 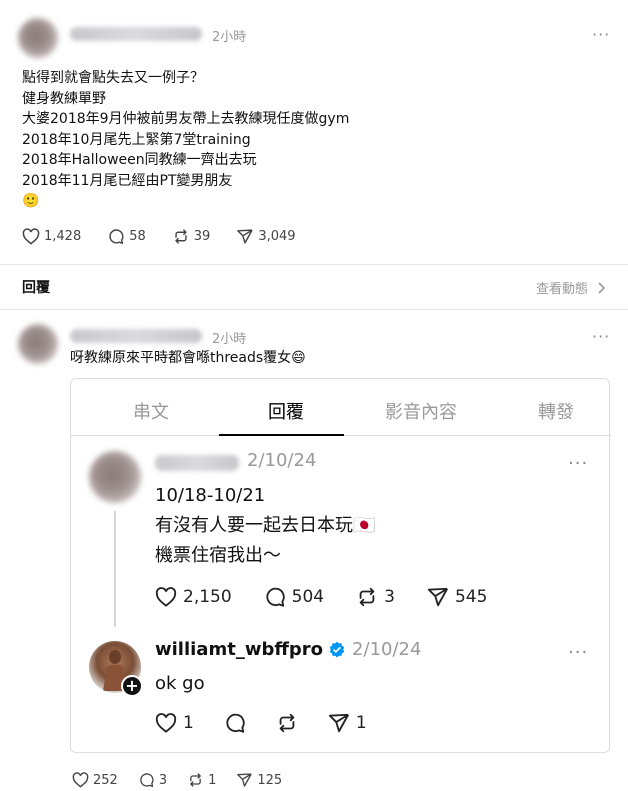 I want to click on thread-comment-count: 504, so click(x=308, y=597).